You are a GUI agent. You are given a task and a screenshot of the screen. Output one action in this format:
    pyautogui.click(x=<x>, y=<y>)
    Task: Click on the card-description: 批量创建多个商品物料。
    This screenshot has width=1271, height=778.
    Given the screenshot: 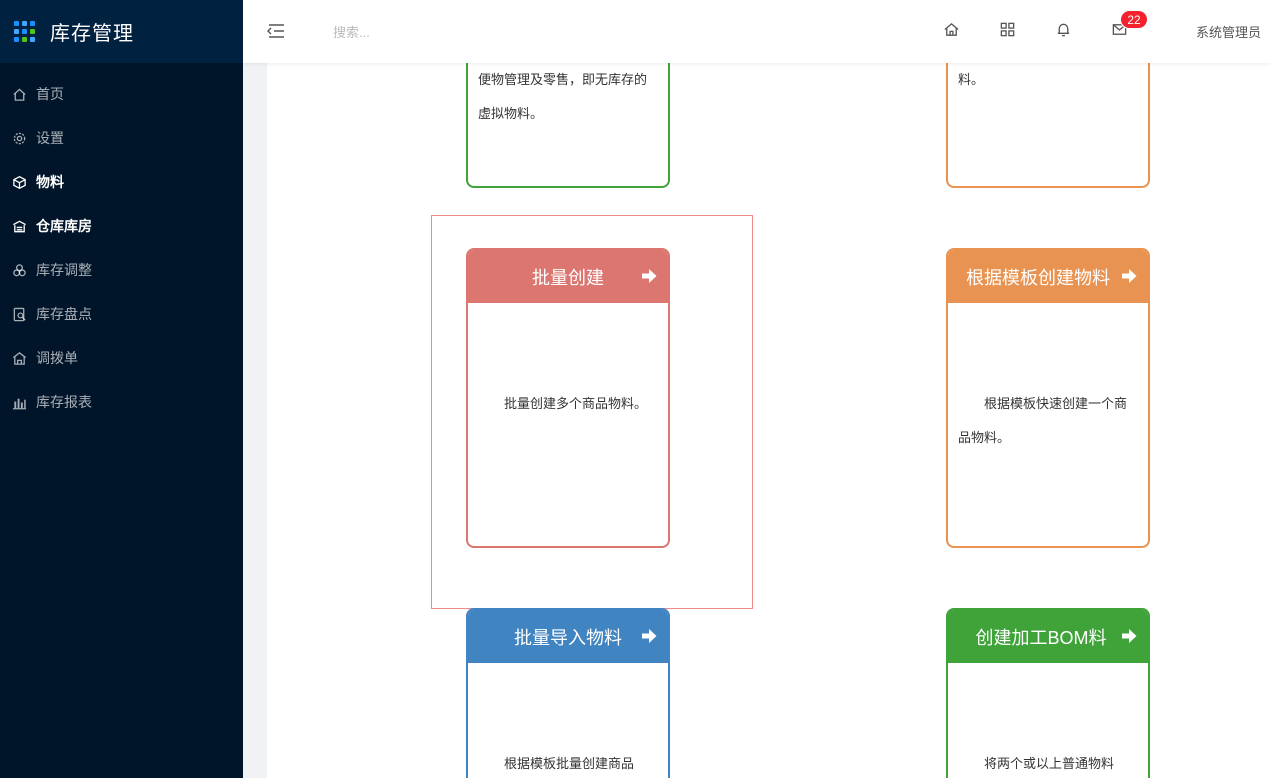 What is the action you would take?
    pyautogui.click(x=576, y=403)
    